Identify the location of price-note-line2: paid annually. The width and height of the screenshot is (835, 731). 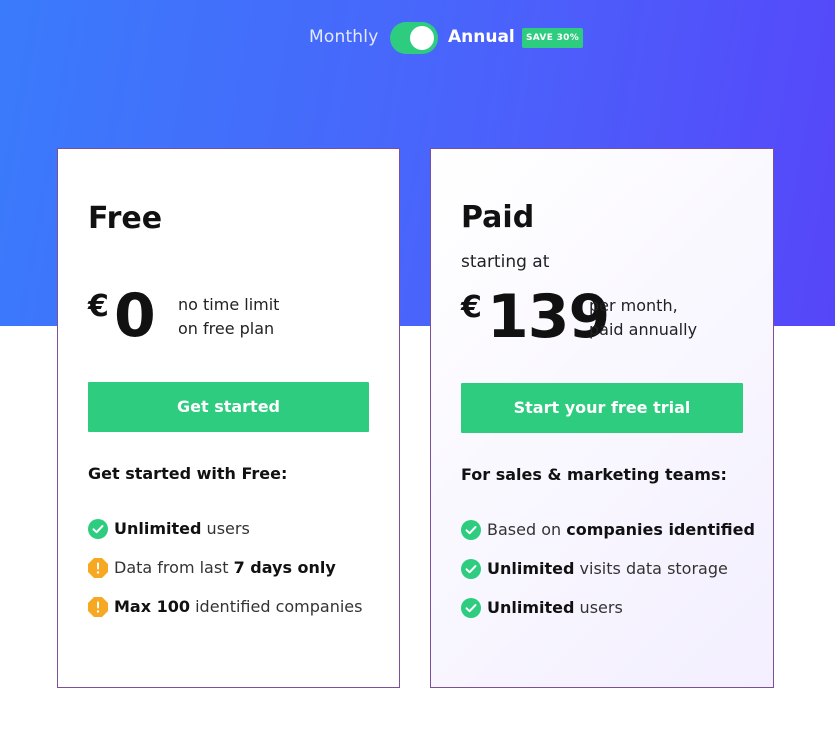
(643, 329).